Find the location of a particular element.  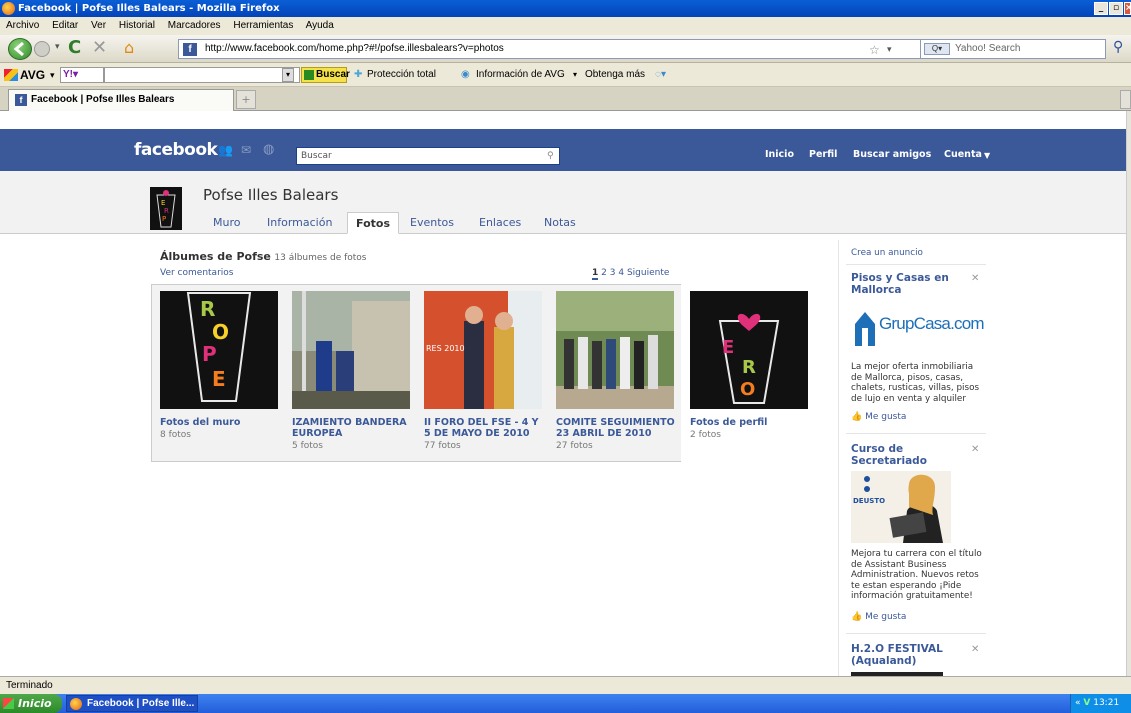

page-scrollbar is located at coordinates (1128, 393).